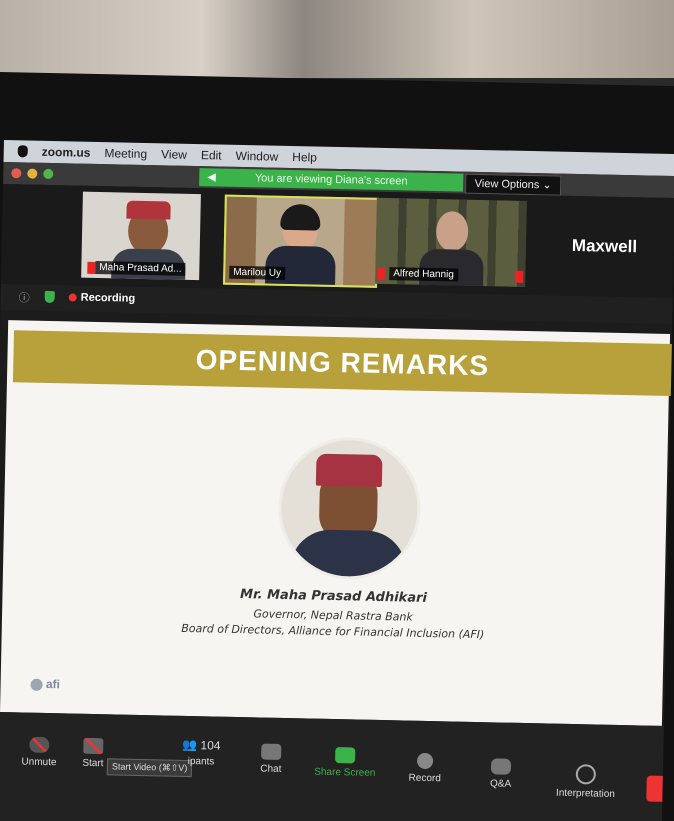 The image size is (674, 821). Describe the element at coordinates (256, 156) in the screenshot. I see `menu-window: Window` at that location.